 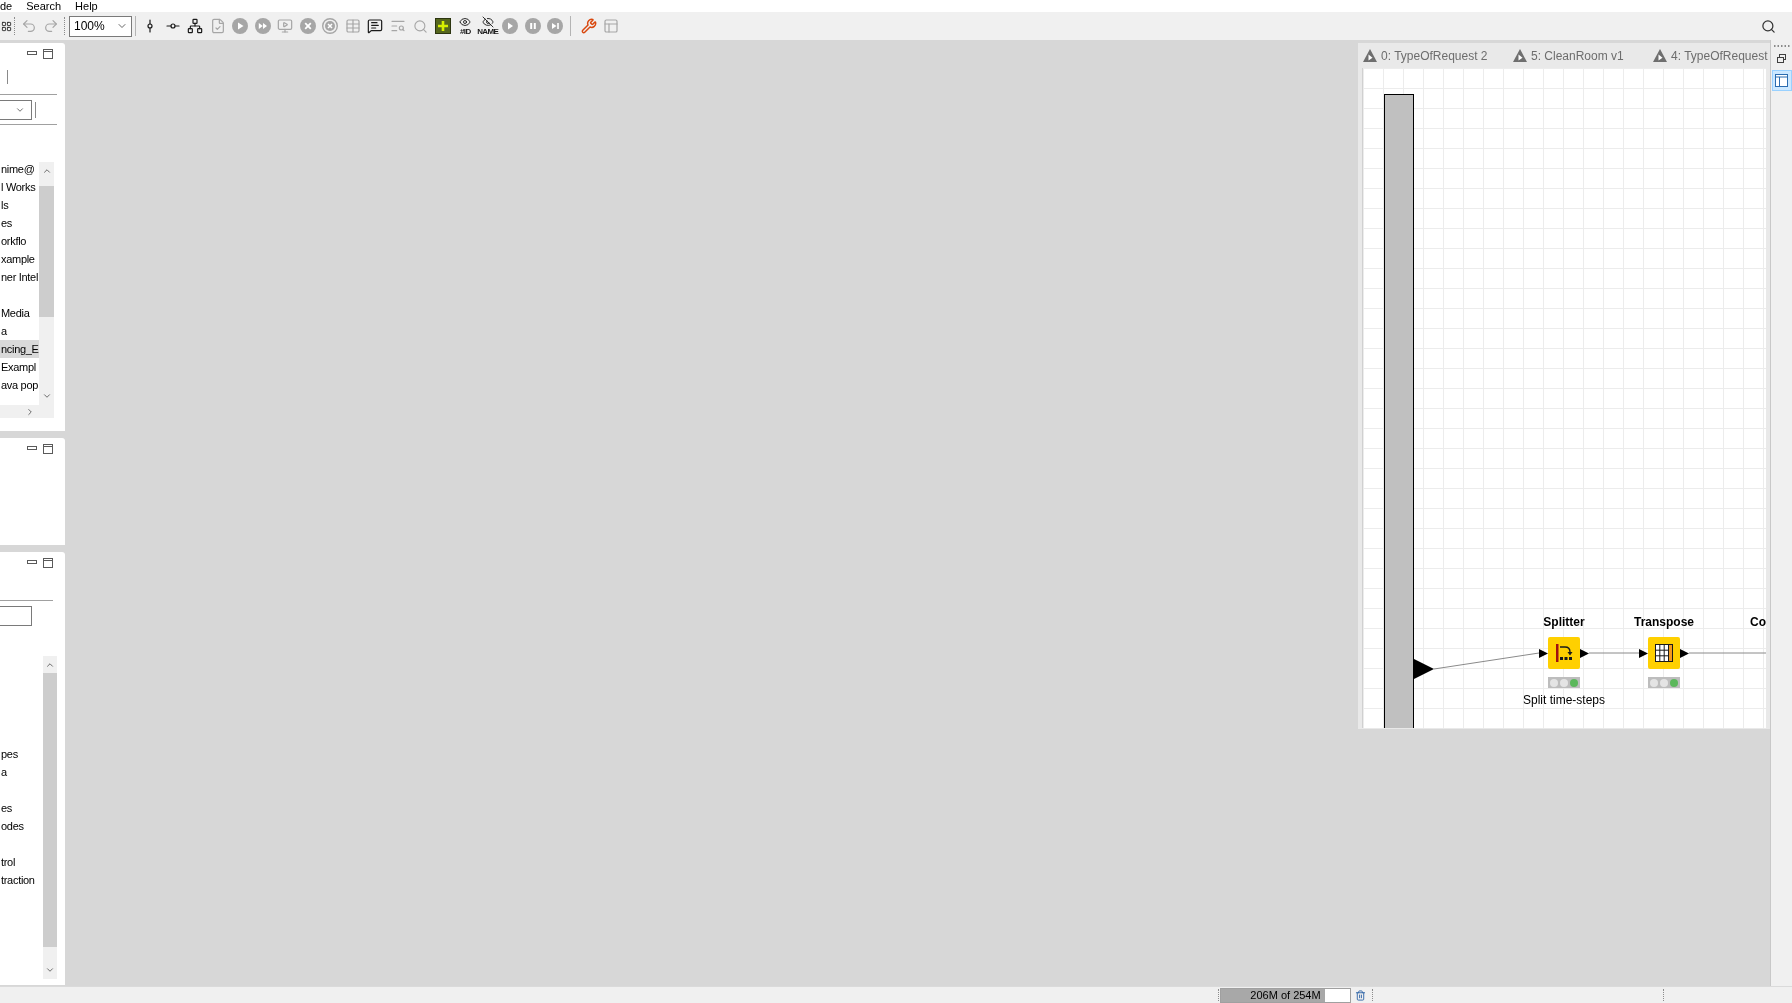 What do you see at coordinates (21, 754) in the screenshot?
I see `tree-item: pes` at bounding box center [21, 754].